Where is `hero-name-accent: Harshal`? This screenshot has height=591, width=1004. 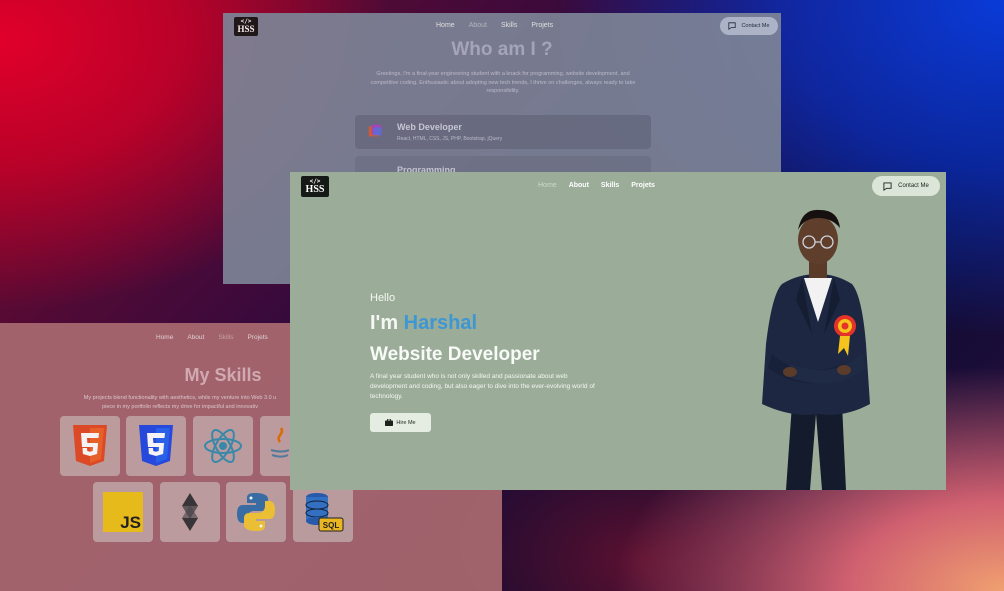 hero-name-accent: Harshal is located at coordinates (440, 323).